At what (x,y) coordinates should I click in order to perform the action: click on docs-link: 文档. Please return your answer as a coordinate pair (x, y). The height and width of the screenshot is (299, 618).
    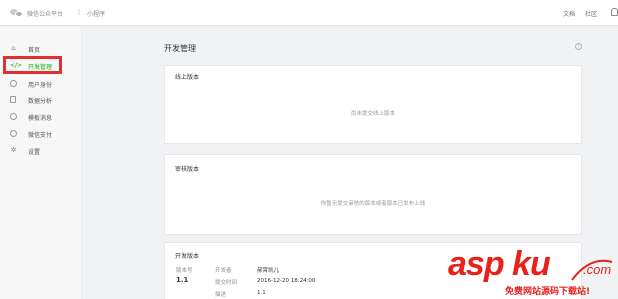
    Looking at the image, I should click on (569, 13).